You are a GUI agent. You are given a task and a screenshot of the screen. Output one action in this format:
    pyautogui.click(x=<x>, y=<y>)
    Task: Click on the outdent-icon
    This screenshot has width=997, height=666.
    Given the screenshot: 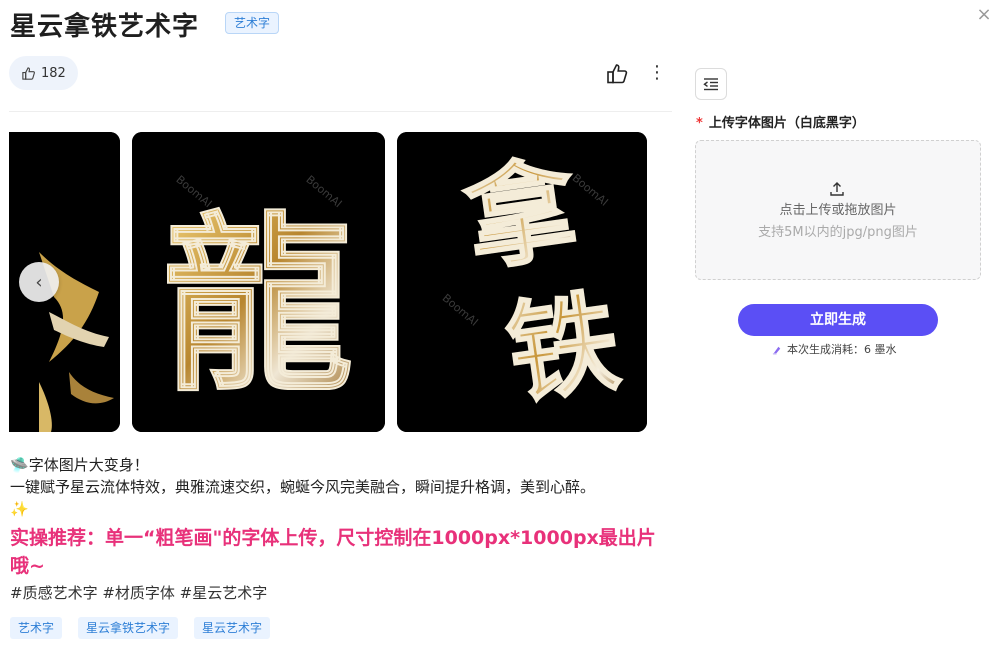 What is the action you would take?
    pyautogui.click(x=710, y=84)
    